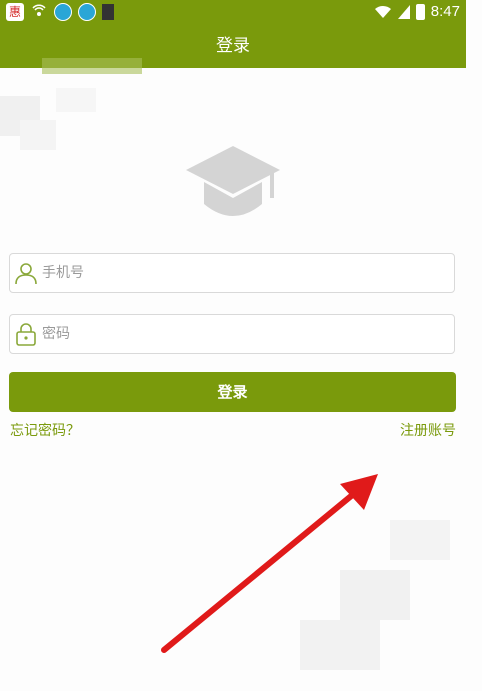 The image size is (482, 691). Describe the element at coordinates (233, 181) in the screenshot. I see `graduation-cap-icon` at that location.